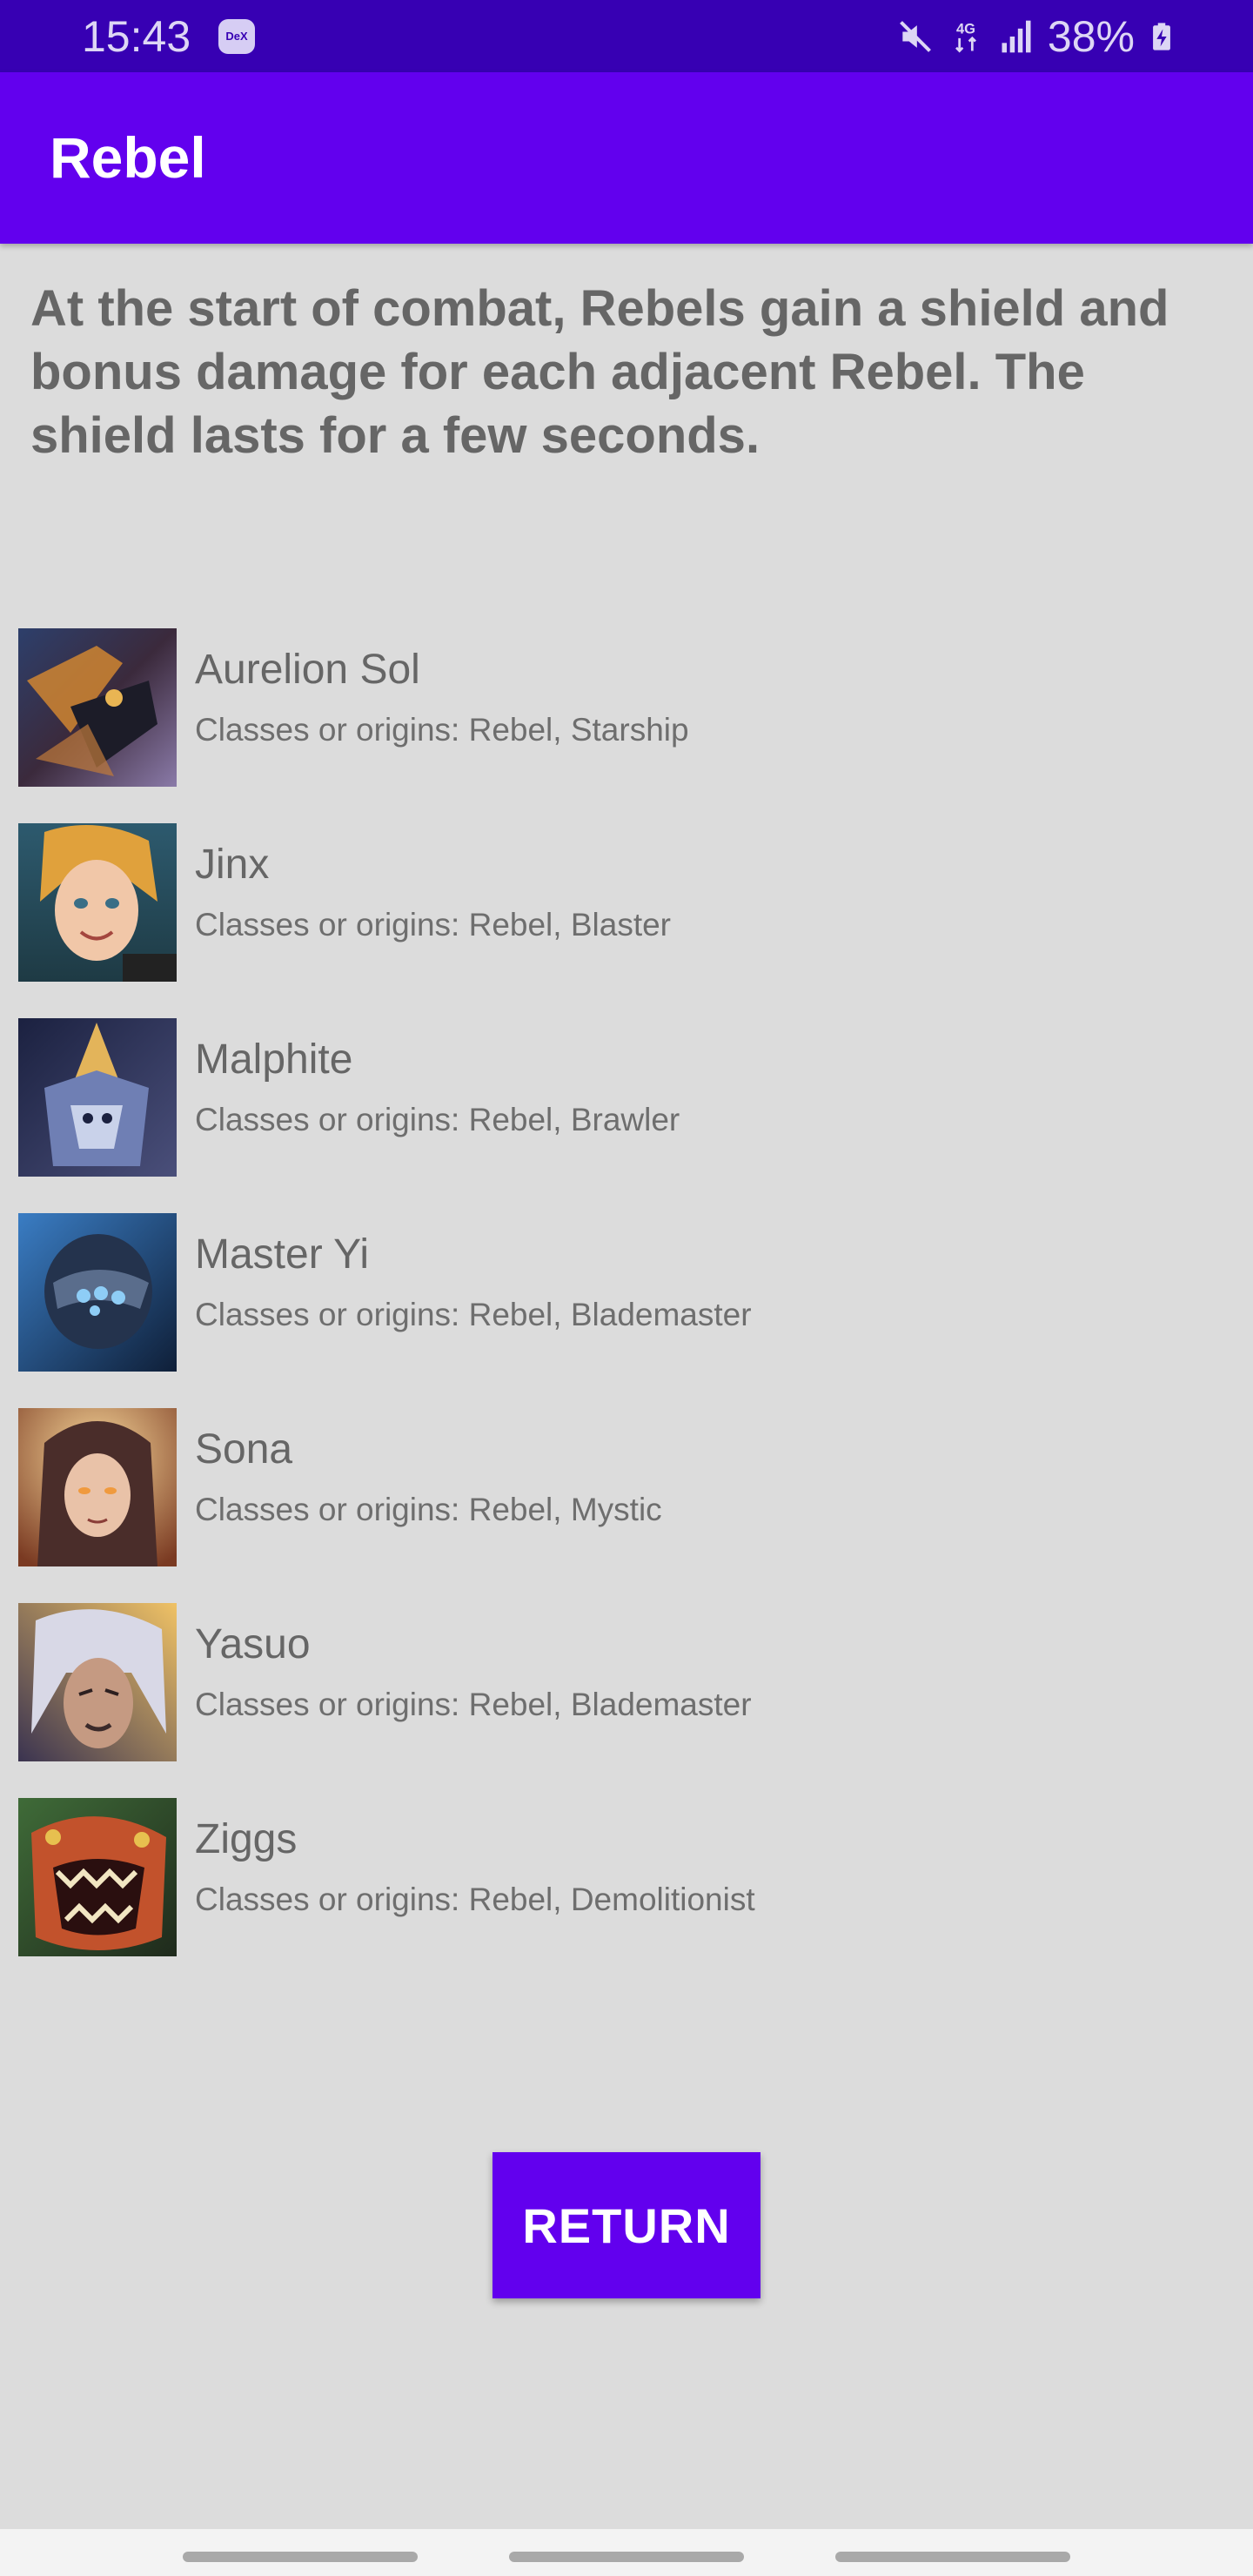  Describe the element at coordinates (952, 2557) in the screenshot. I see `nav-back-handle` at that location.